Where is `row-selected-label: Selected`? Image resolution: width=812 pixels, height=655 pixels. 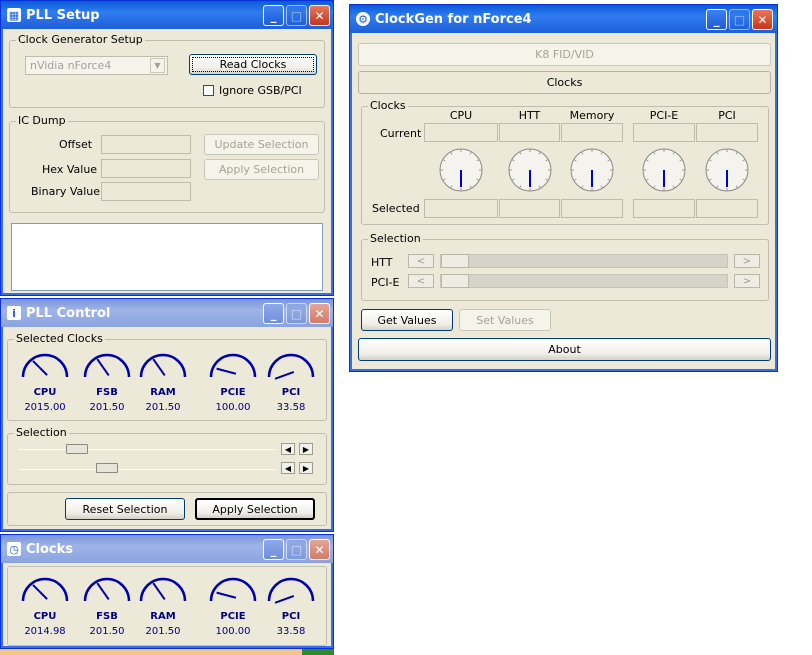
row-selected-label: Selected is located at coordinates (396, 208).